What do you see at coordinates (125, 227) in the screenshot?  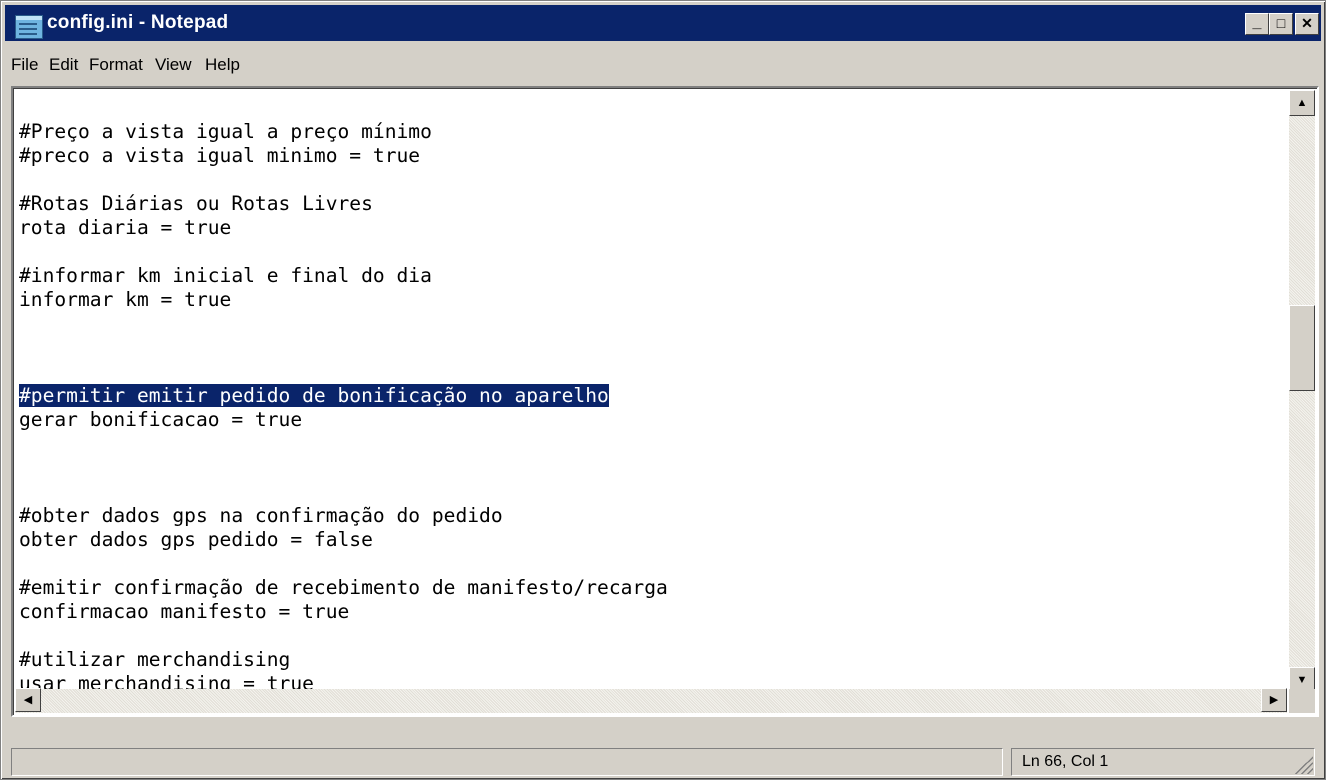 I see `line-text: rota diaria = true` at bounding box center [125, 227].